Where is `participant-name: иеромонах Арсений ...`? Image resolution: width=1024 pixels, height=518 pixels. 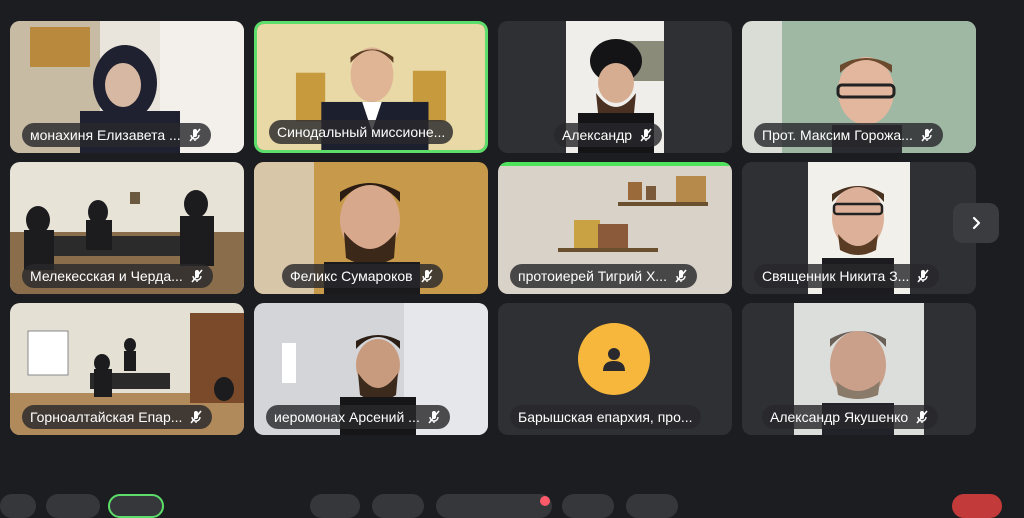
participant-name: иеромонах Арсений ... is located at coordinates (347, 417).